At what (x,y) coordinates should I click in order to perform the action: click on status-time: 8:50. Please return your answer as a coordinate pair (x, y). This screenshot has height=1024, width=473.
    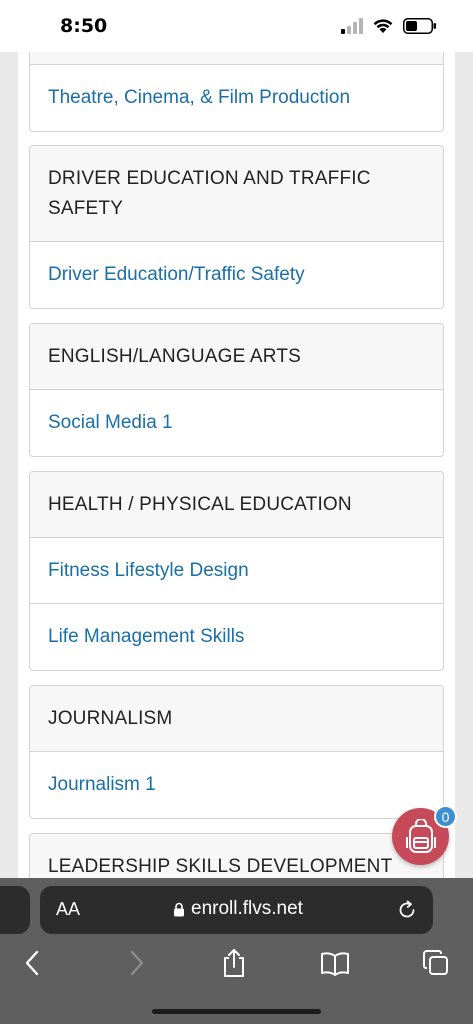
    Looking at the image, I should click on (84, 26).